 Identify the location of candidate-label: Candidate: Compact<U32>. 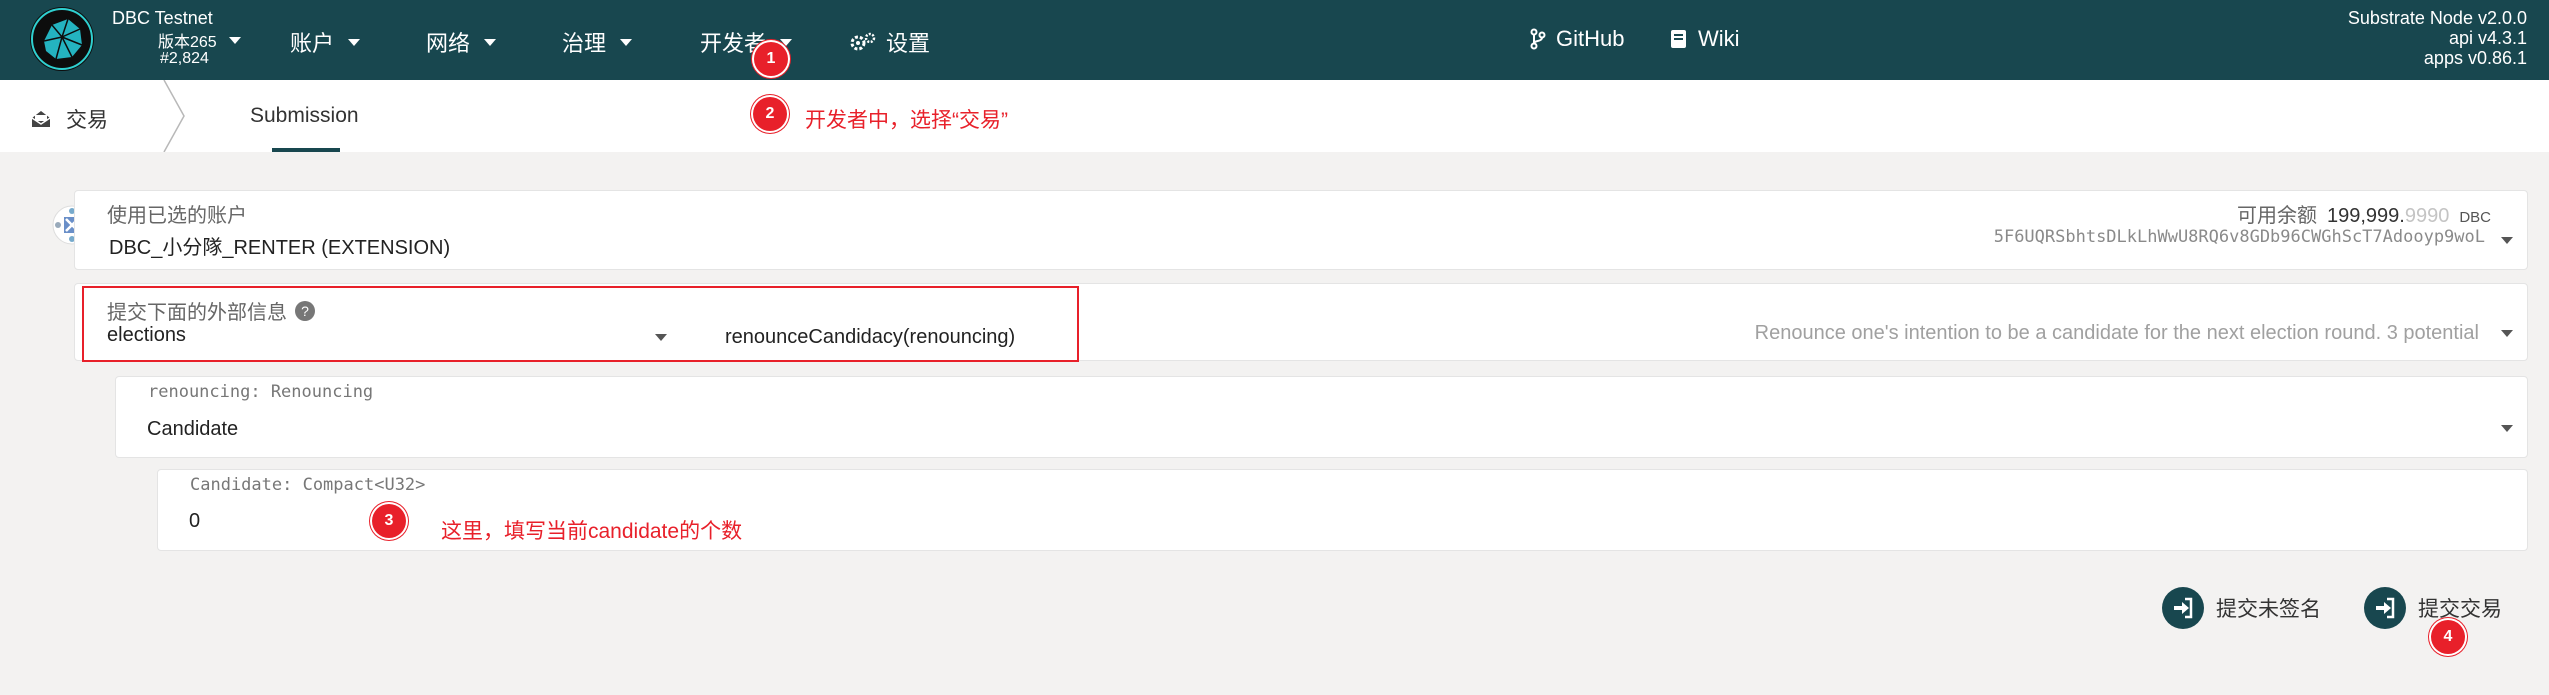
(308, 485).